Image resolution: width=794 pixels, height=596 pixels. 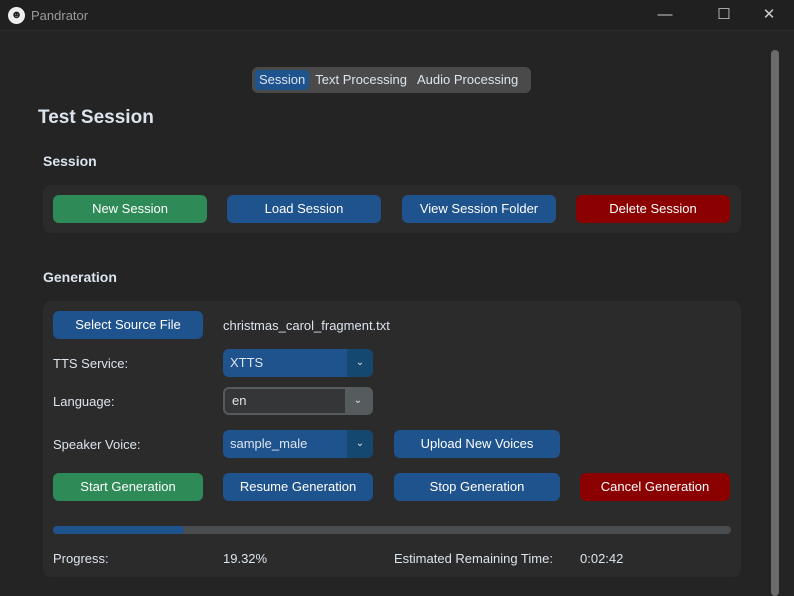 I want to click on speaker-voice-dropdown: sample_male ⌄, so click(x=298, y=444).